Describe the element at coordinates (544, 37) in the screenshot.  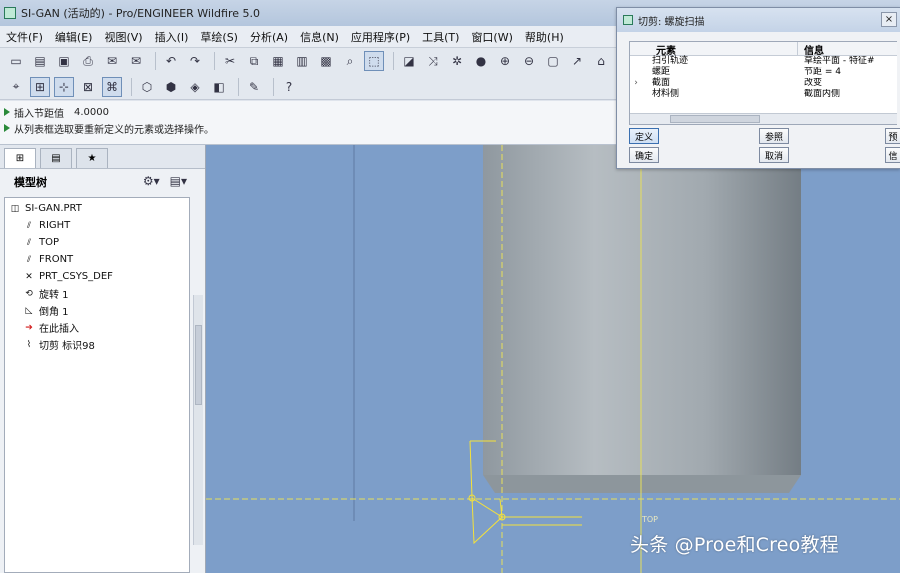
I see `menu-help: 帮助(H)` at that location.